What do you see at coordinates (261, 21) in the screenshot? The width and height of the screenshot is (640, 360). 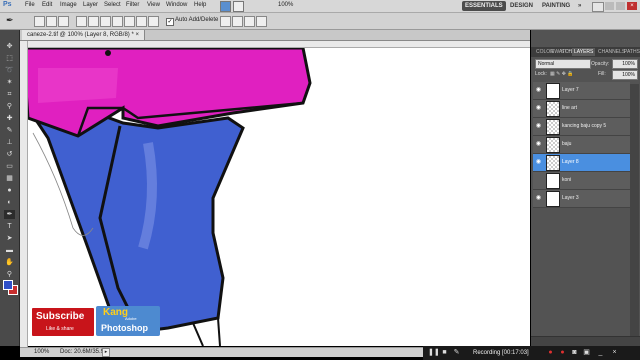 I see `path-exclude-icon` at bounding box center [261, 21].